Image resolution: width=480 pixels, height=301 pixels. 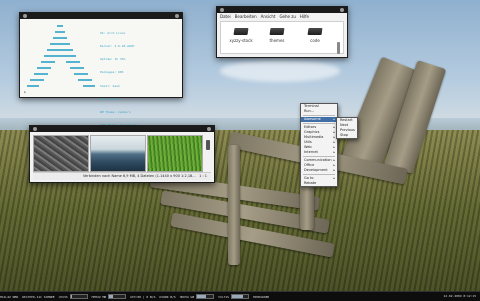 What do you see at coordinates (311, 152) in the screenshot?
I see `menu-item-label: Internet` at bounding box center [311, 152].